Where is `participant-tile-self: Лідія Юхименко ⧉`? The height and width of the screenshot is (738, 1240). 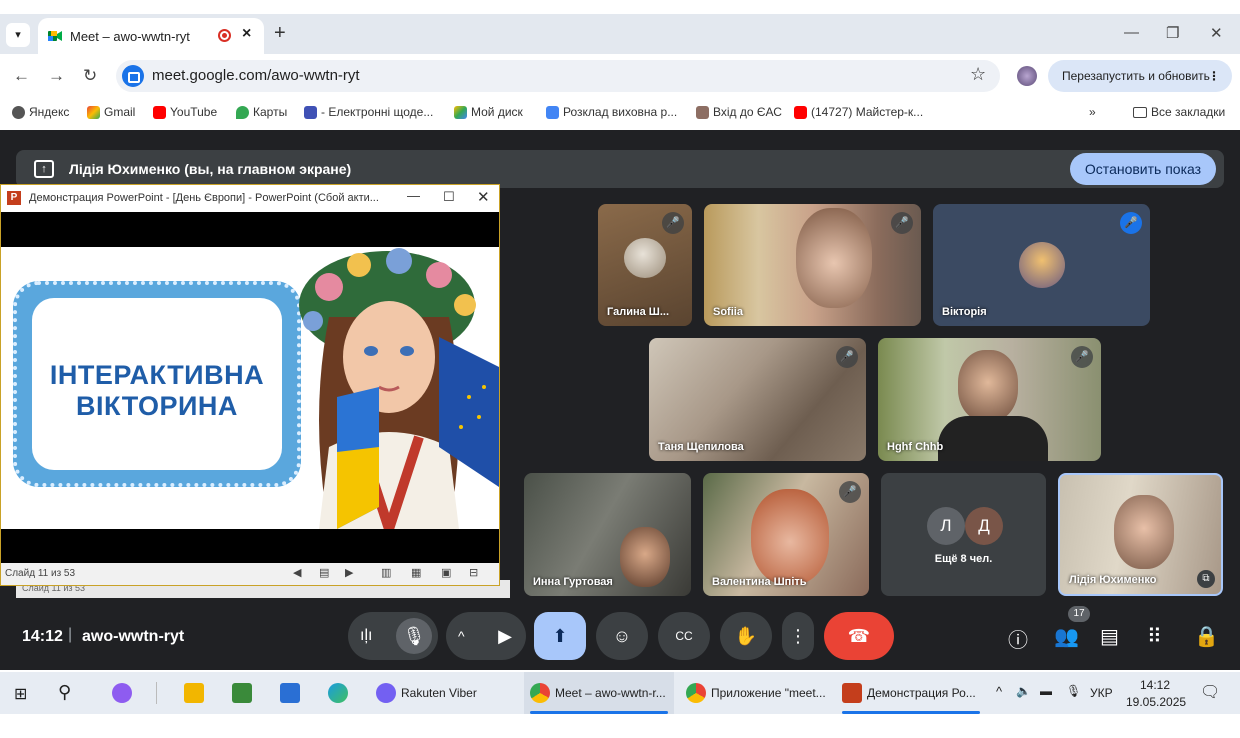
participant-tile-self: Лідія Юхименко ⧉ is located at coordinates (1140, 534).